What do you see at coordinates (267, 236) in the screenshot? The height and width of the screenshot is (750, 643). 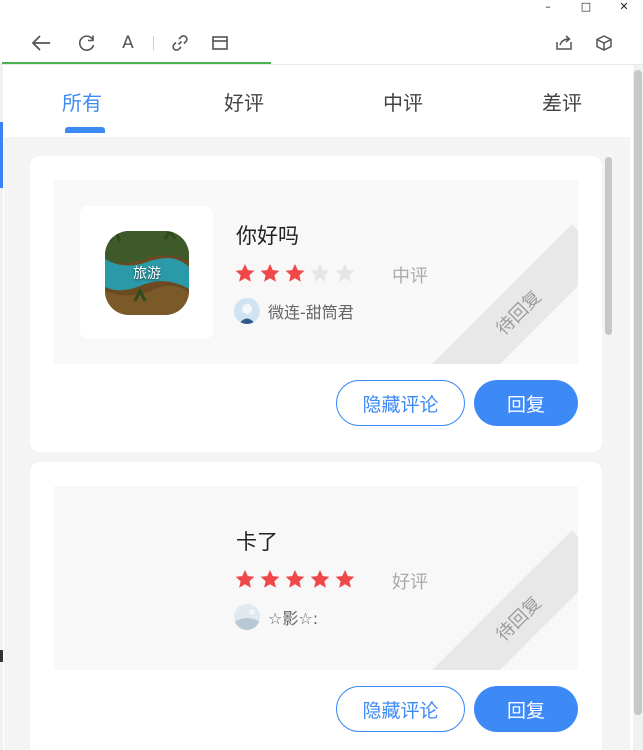 I see `review-title: 你好吗` at bounding box center [267, 236].